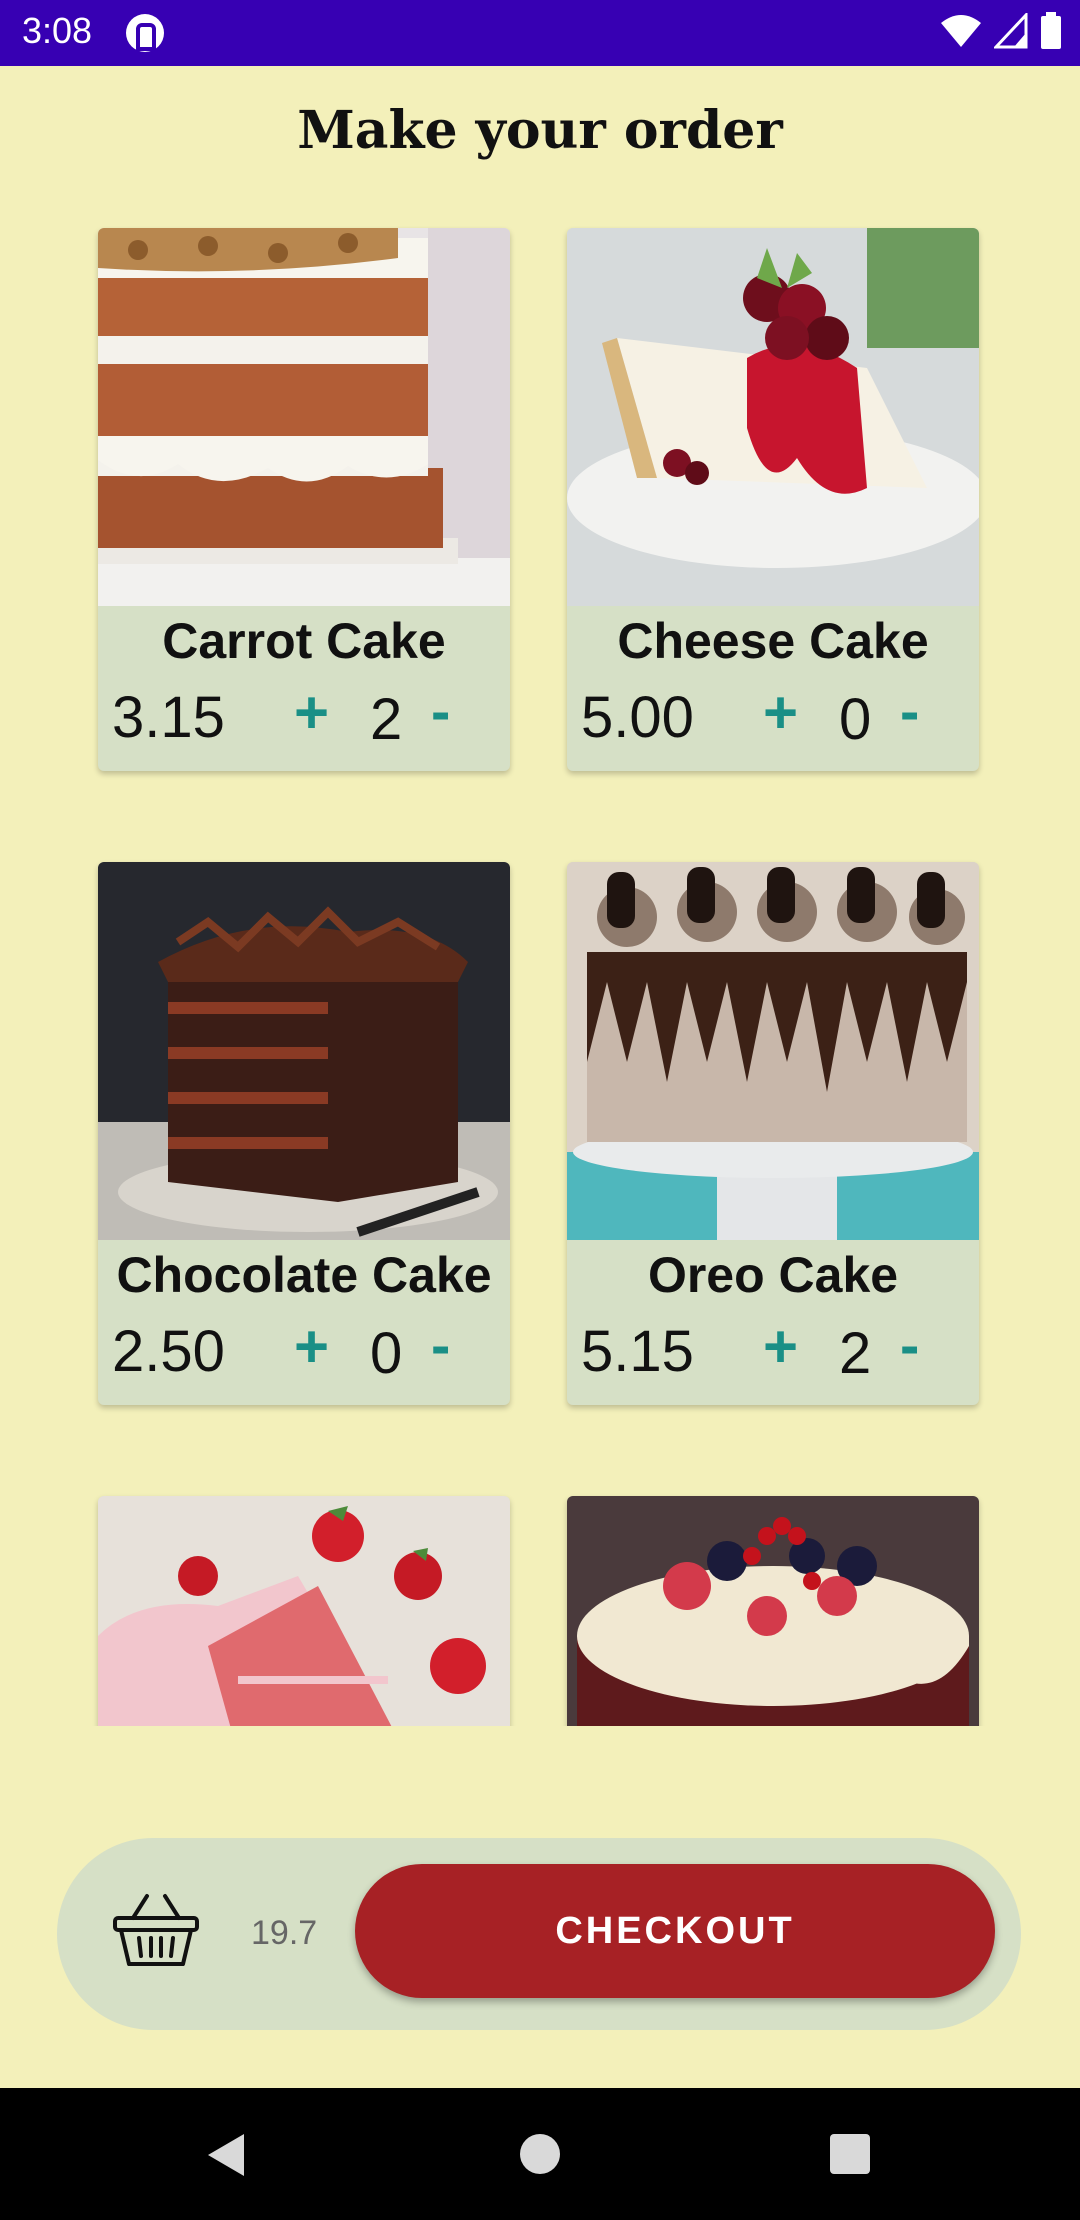  I want to click on product-price: 5.15, so click(637, 1351).